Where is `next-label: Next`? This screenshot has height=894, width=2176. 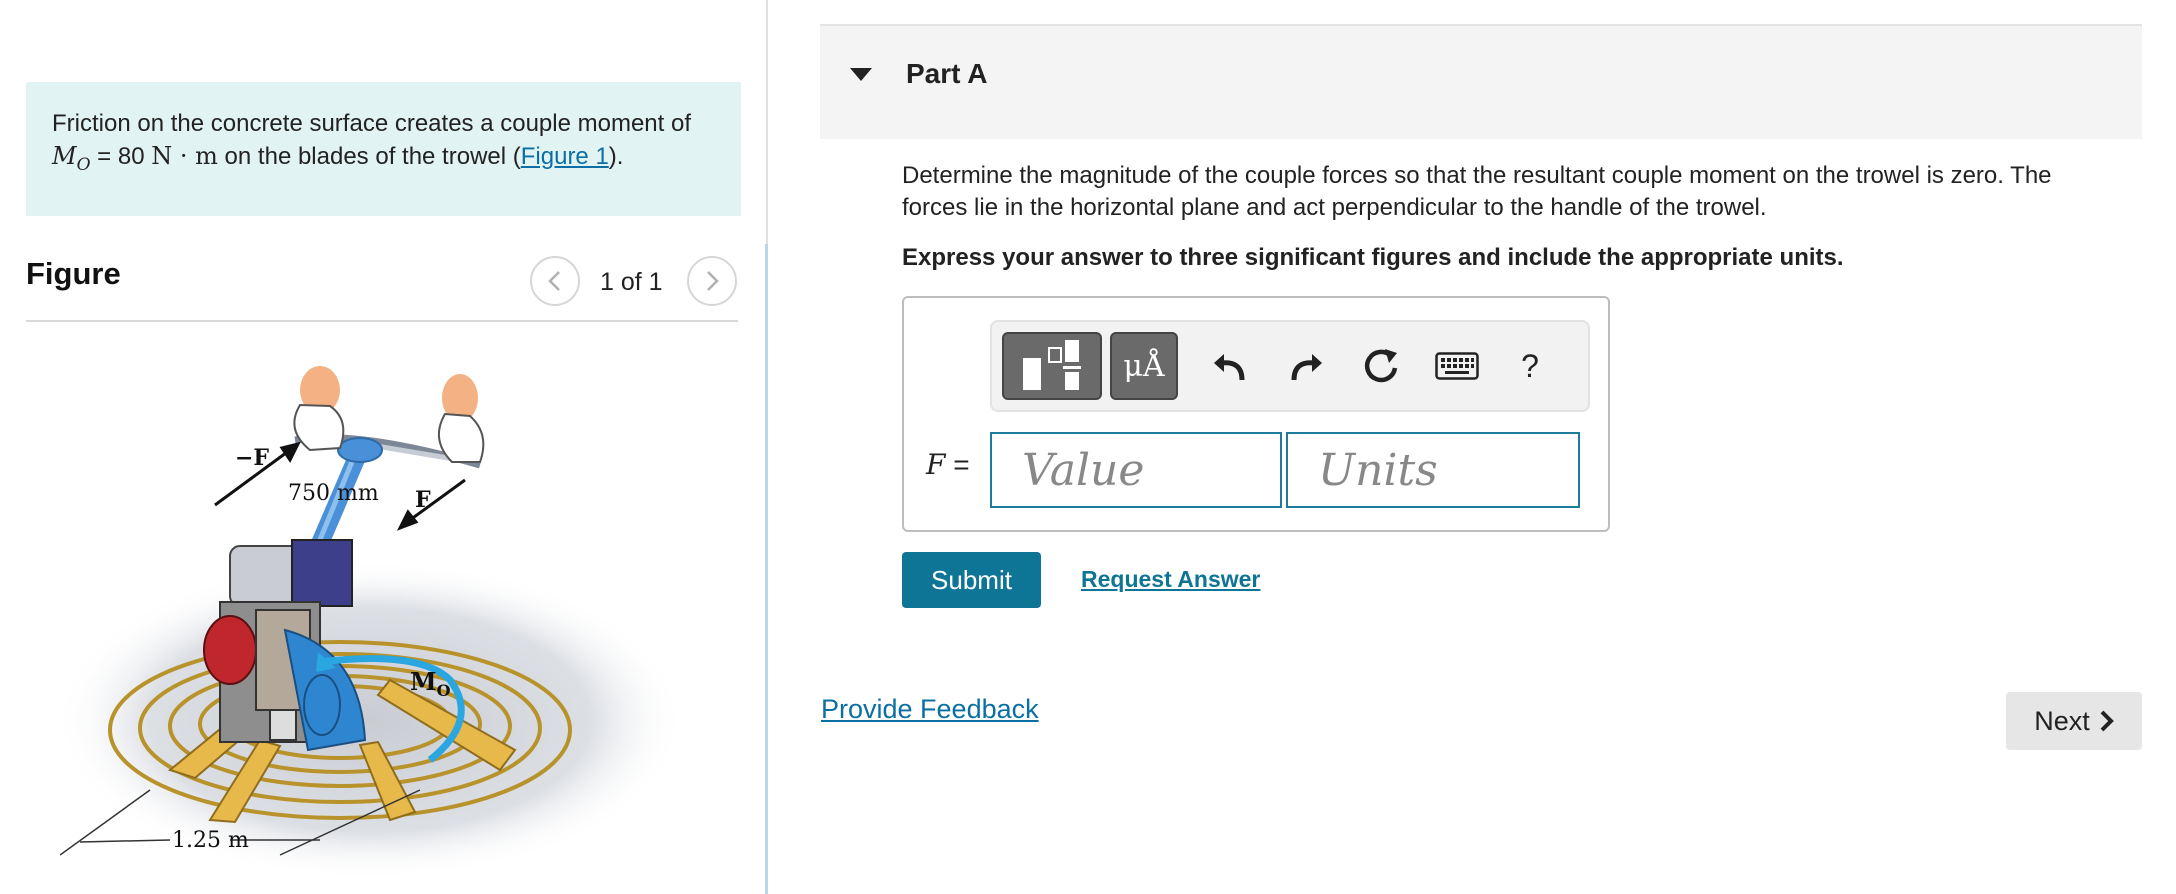
next-label: Next is located at coordinates (2062, 720).